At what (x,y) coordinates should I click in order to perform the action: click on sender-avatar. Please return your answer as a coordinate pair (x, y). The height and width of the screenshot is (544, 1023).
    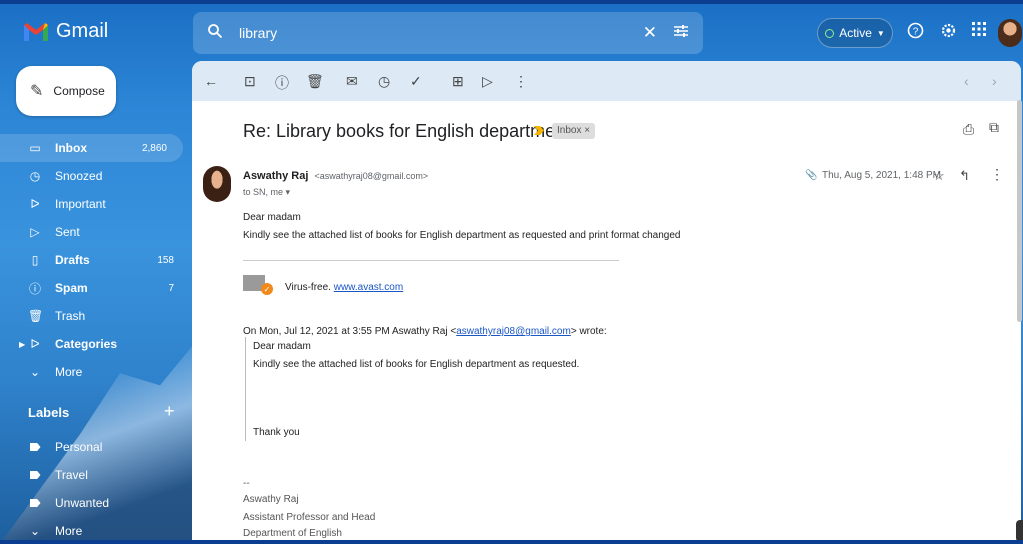
    Looking at the image, I should click on (217, 184).